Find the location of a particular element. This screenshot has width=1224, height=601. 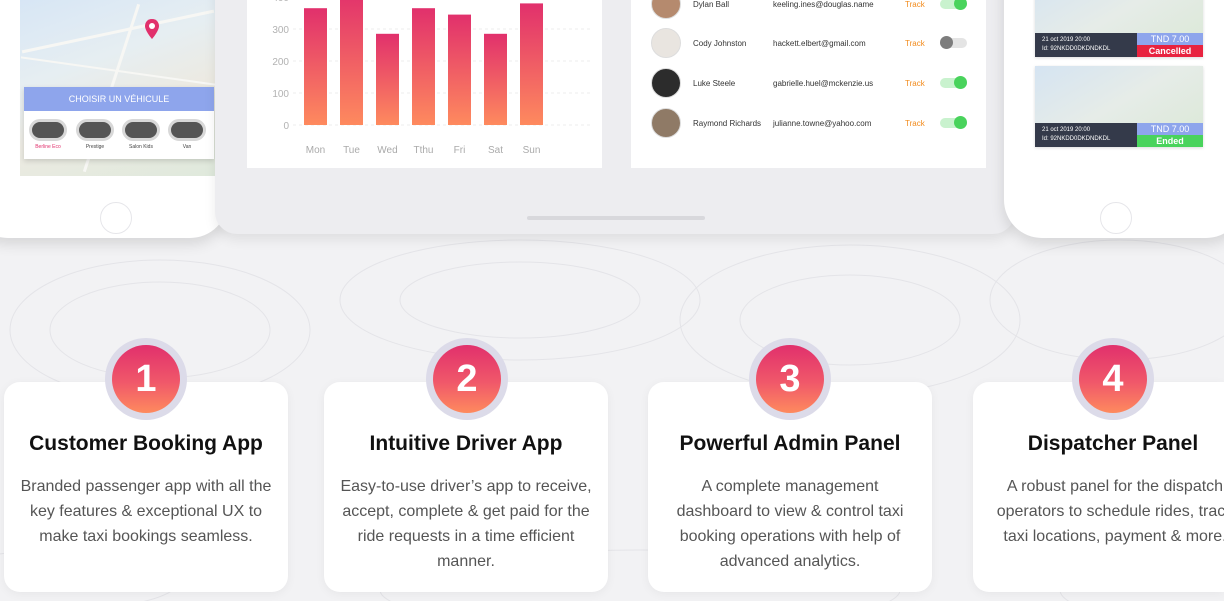

step-number: 4 is located at coordinates (1113, 379).